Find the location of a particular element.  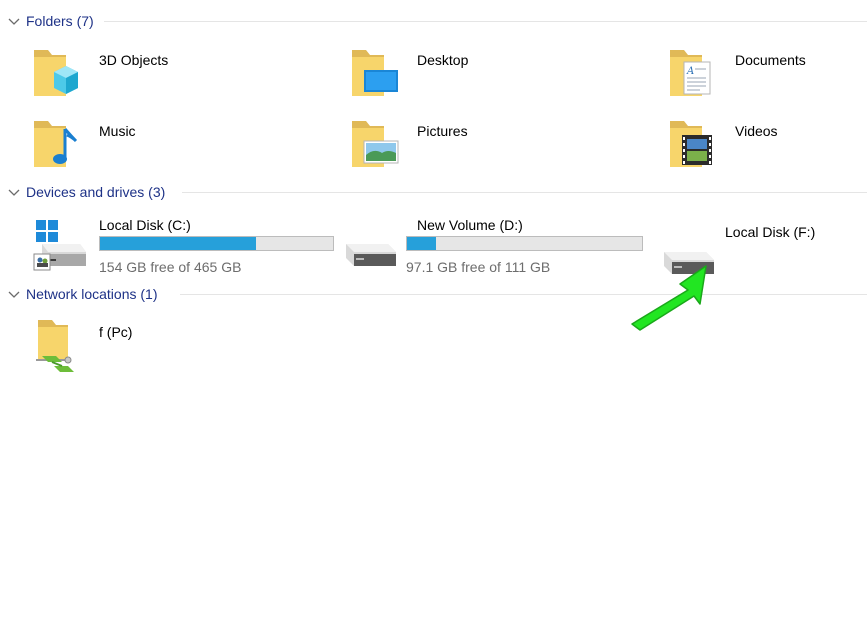

folder-item-desktop: Desktop is located at coordinates (478, 73).